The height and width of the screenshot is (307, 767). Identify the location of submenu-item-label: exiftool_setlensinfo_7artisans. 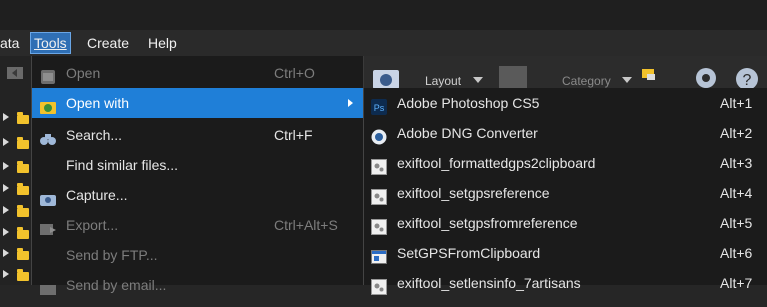
(489, 283).